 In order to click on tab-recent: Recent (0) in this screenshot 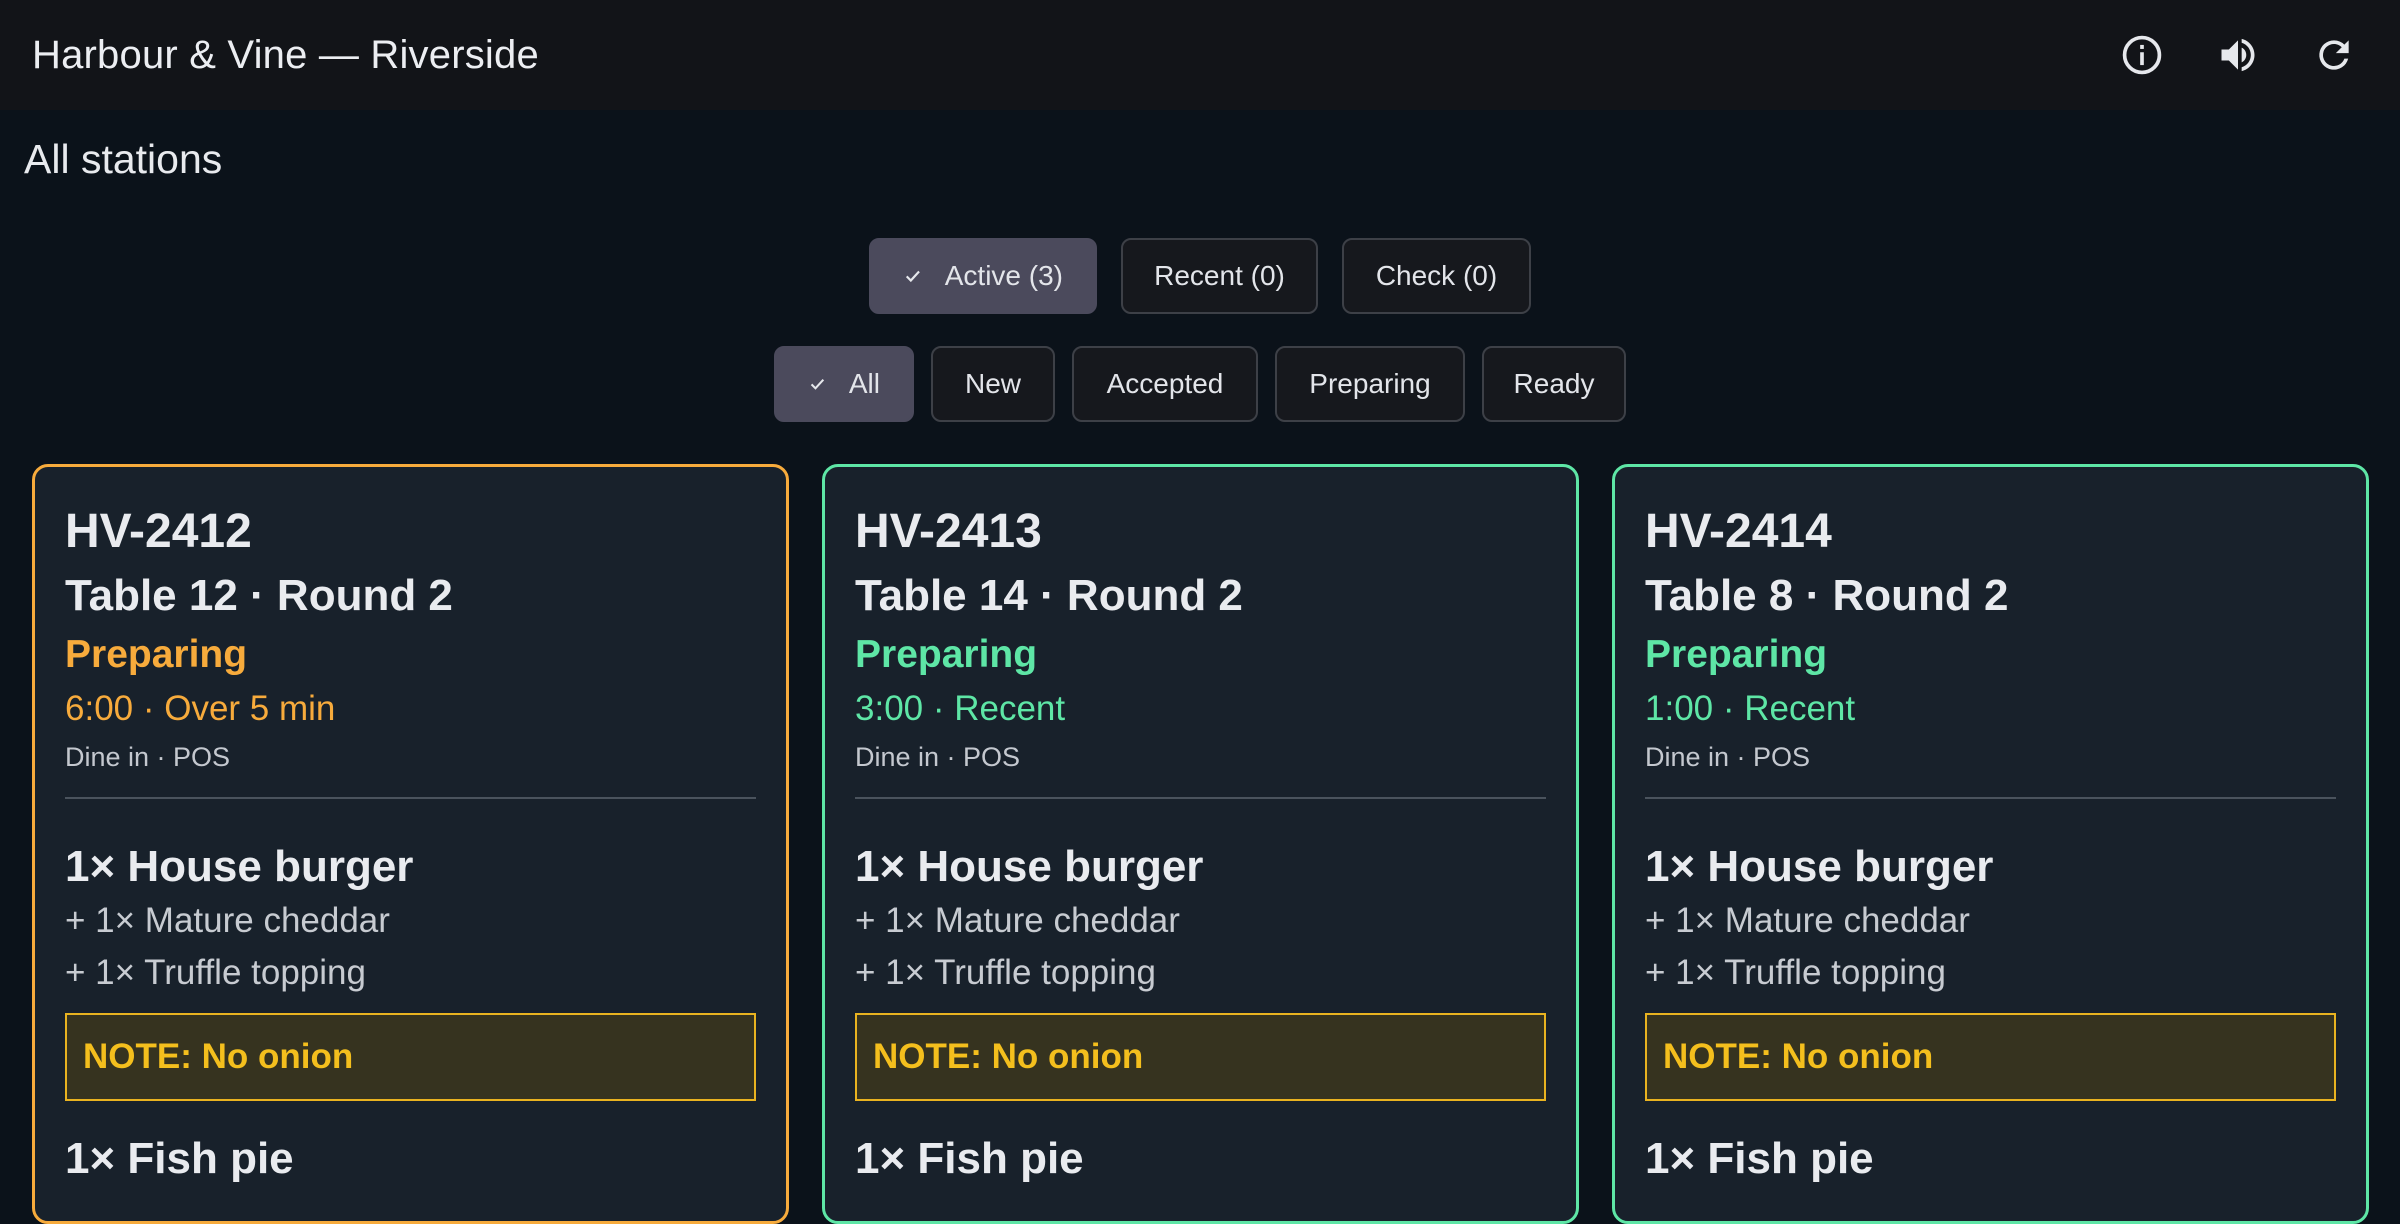, I will do `click(1219, 276)`.